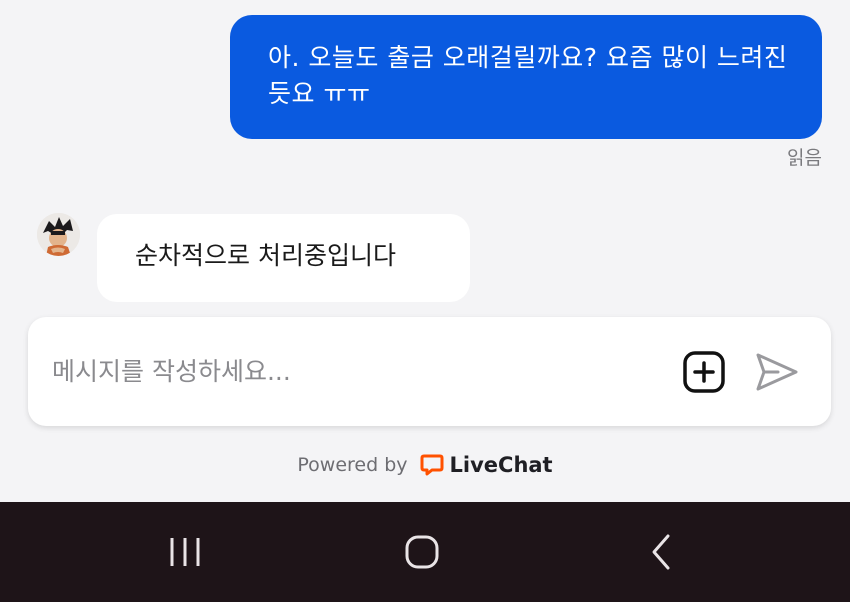 This screenshot has height=602, width=850. I want to click on livechat-logo-icon, so click(432, 465).